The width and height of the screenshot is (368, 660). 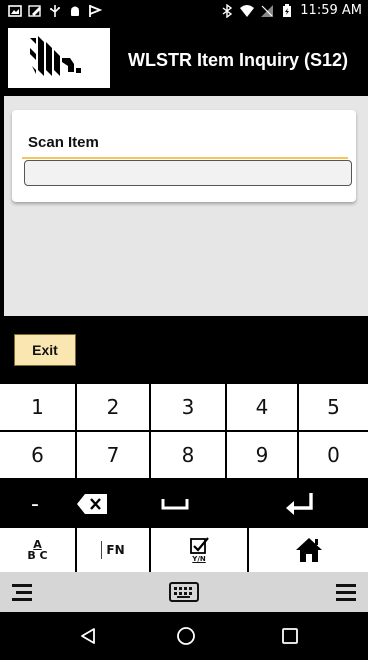 I want to click on fn-key: FN, so click(x=113, y=550).